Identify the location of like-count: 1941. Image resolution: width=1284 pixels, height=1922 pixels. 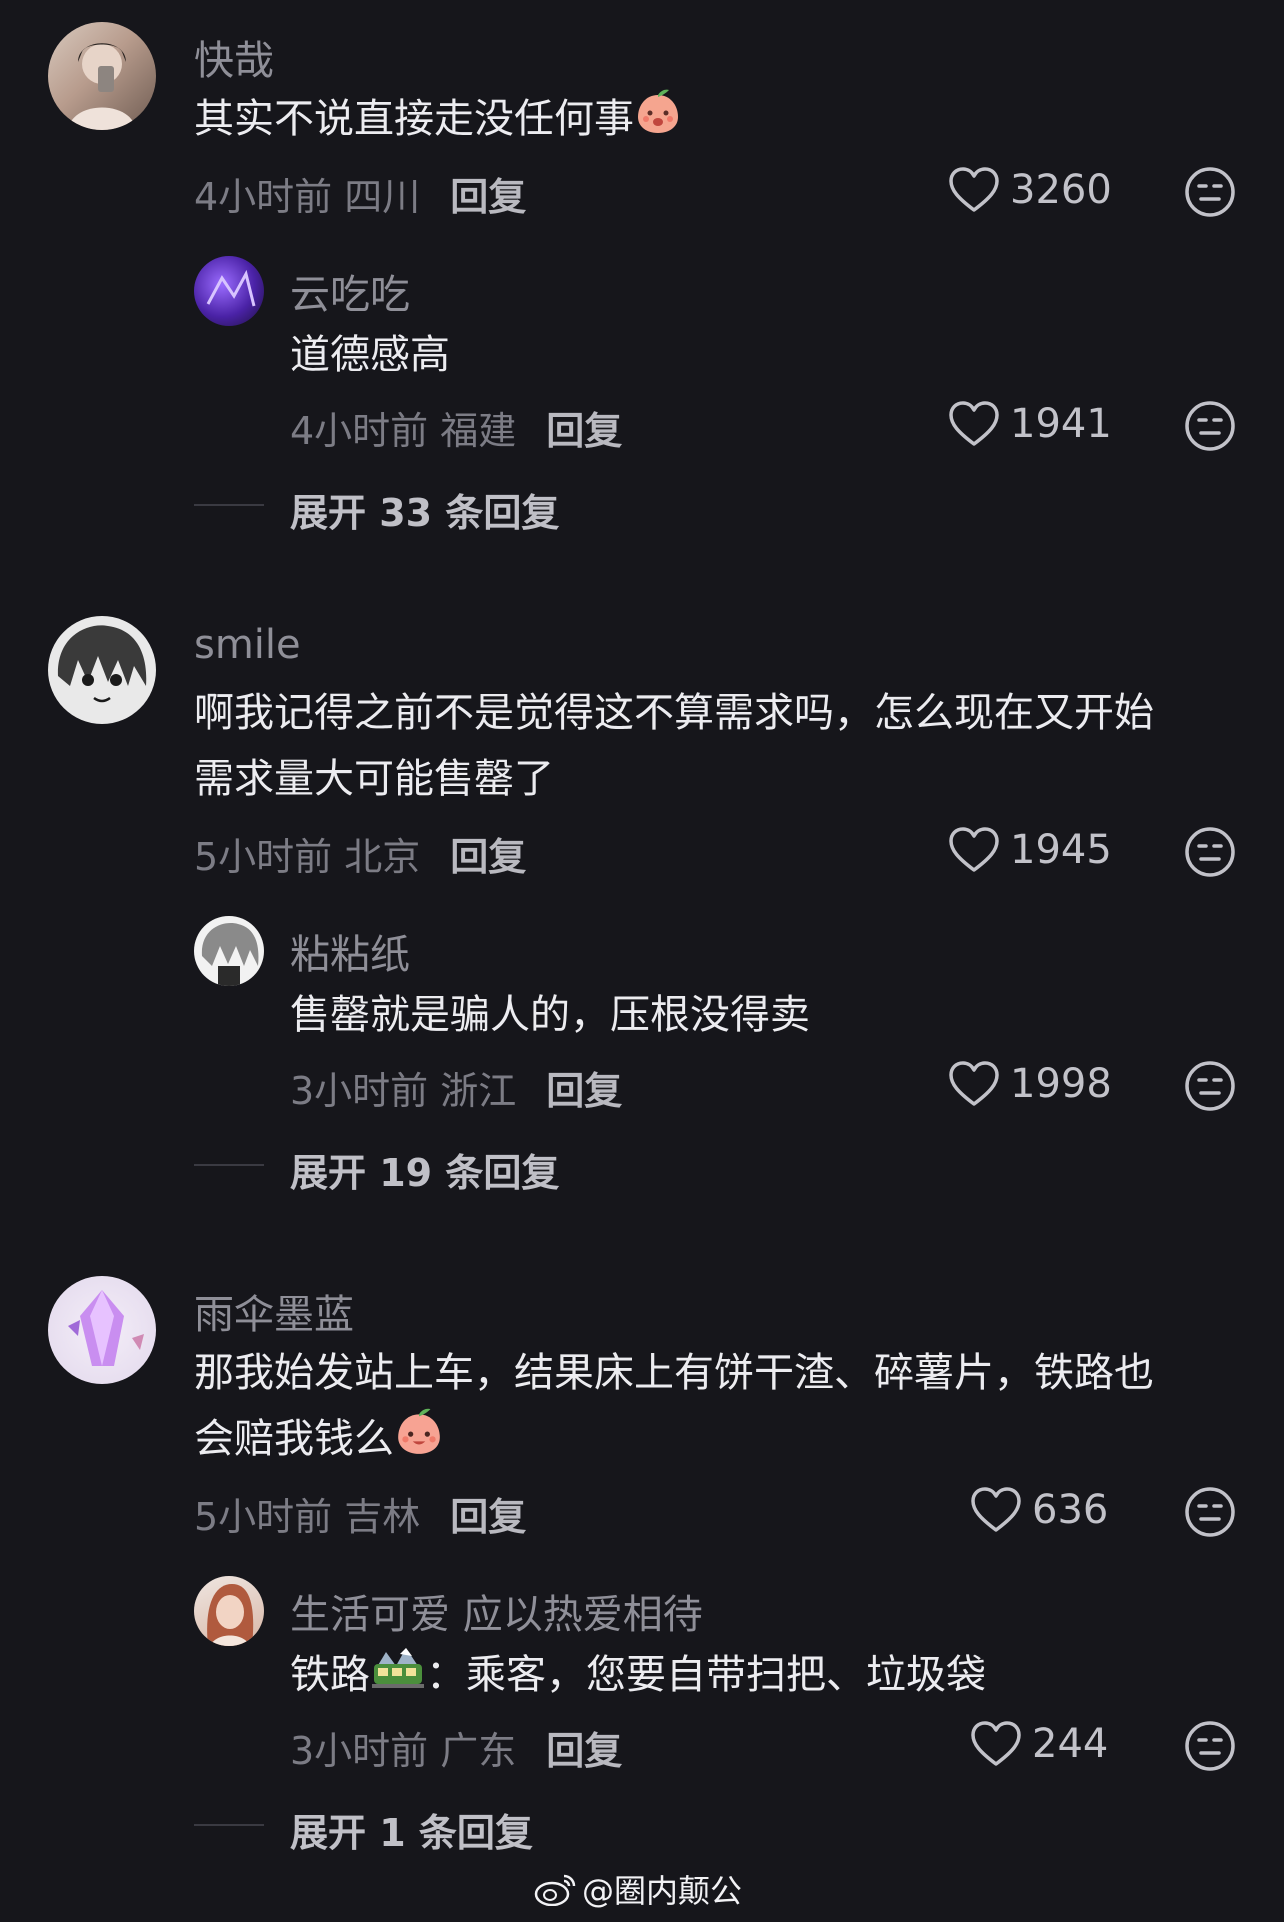
(1061, 424).